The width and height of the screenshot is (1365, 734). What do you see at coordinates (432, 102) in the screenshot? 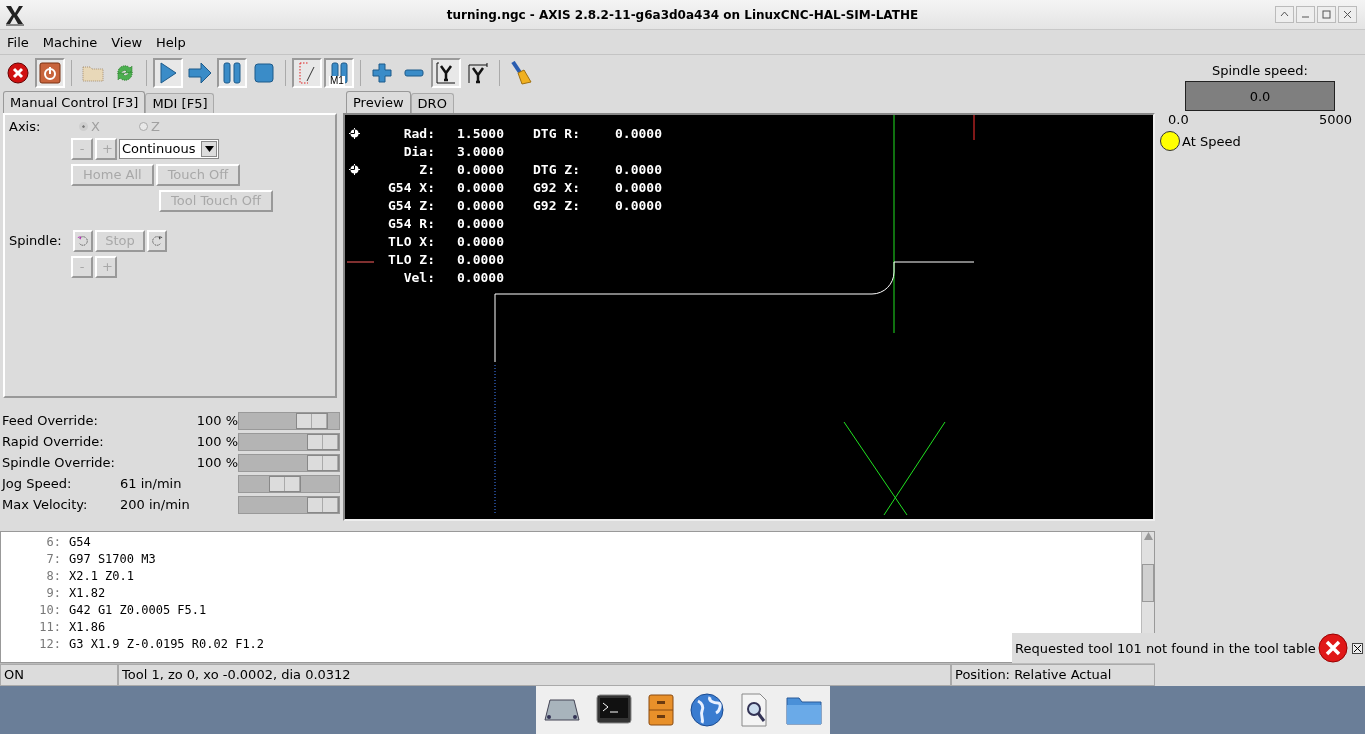
I see `tab: DRO` at bounding box center [432, 102].